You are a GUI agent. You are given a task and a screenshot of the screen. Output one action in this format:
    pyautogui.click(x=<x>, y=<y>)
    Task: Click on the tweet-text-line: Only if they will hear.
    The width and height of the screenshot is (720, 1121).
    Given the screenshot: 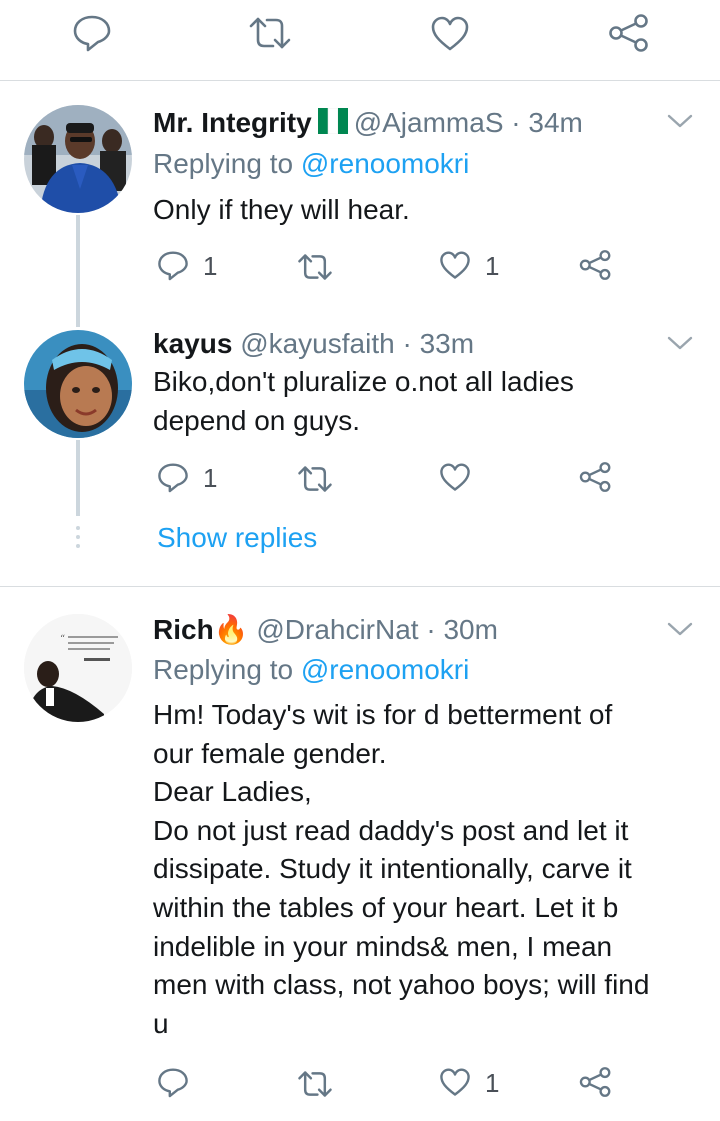 What is the action you would take?
    pyautogui.click(x=281, y=209)
    